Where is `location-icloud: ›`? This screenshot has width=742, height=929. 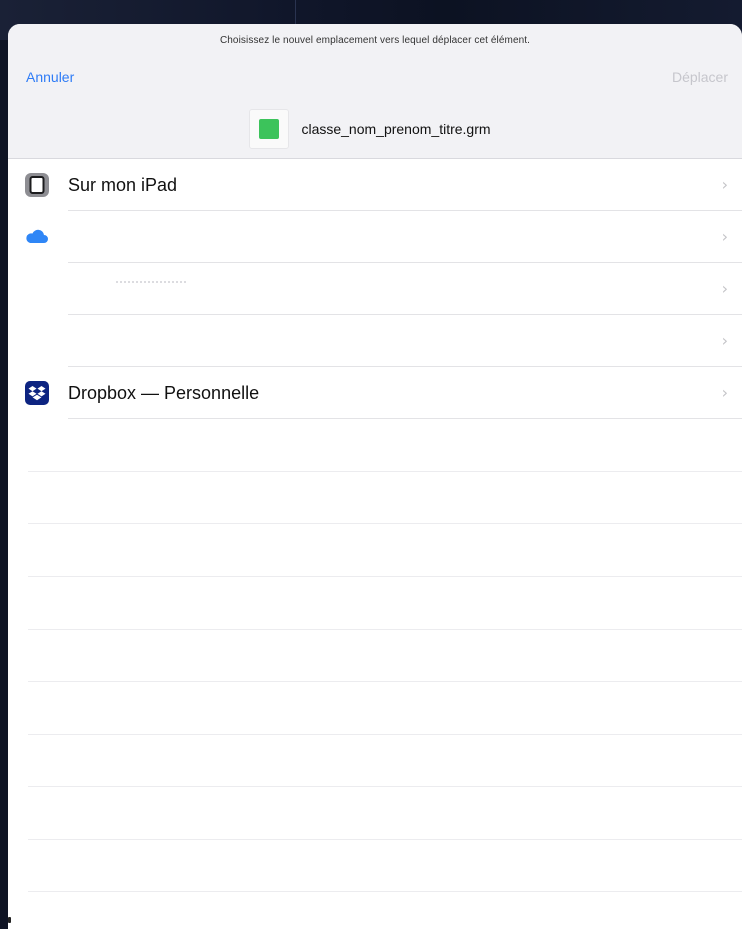
location-icloud: › is located at coordinates (375, 237).